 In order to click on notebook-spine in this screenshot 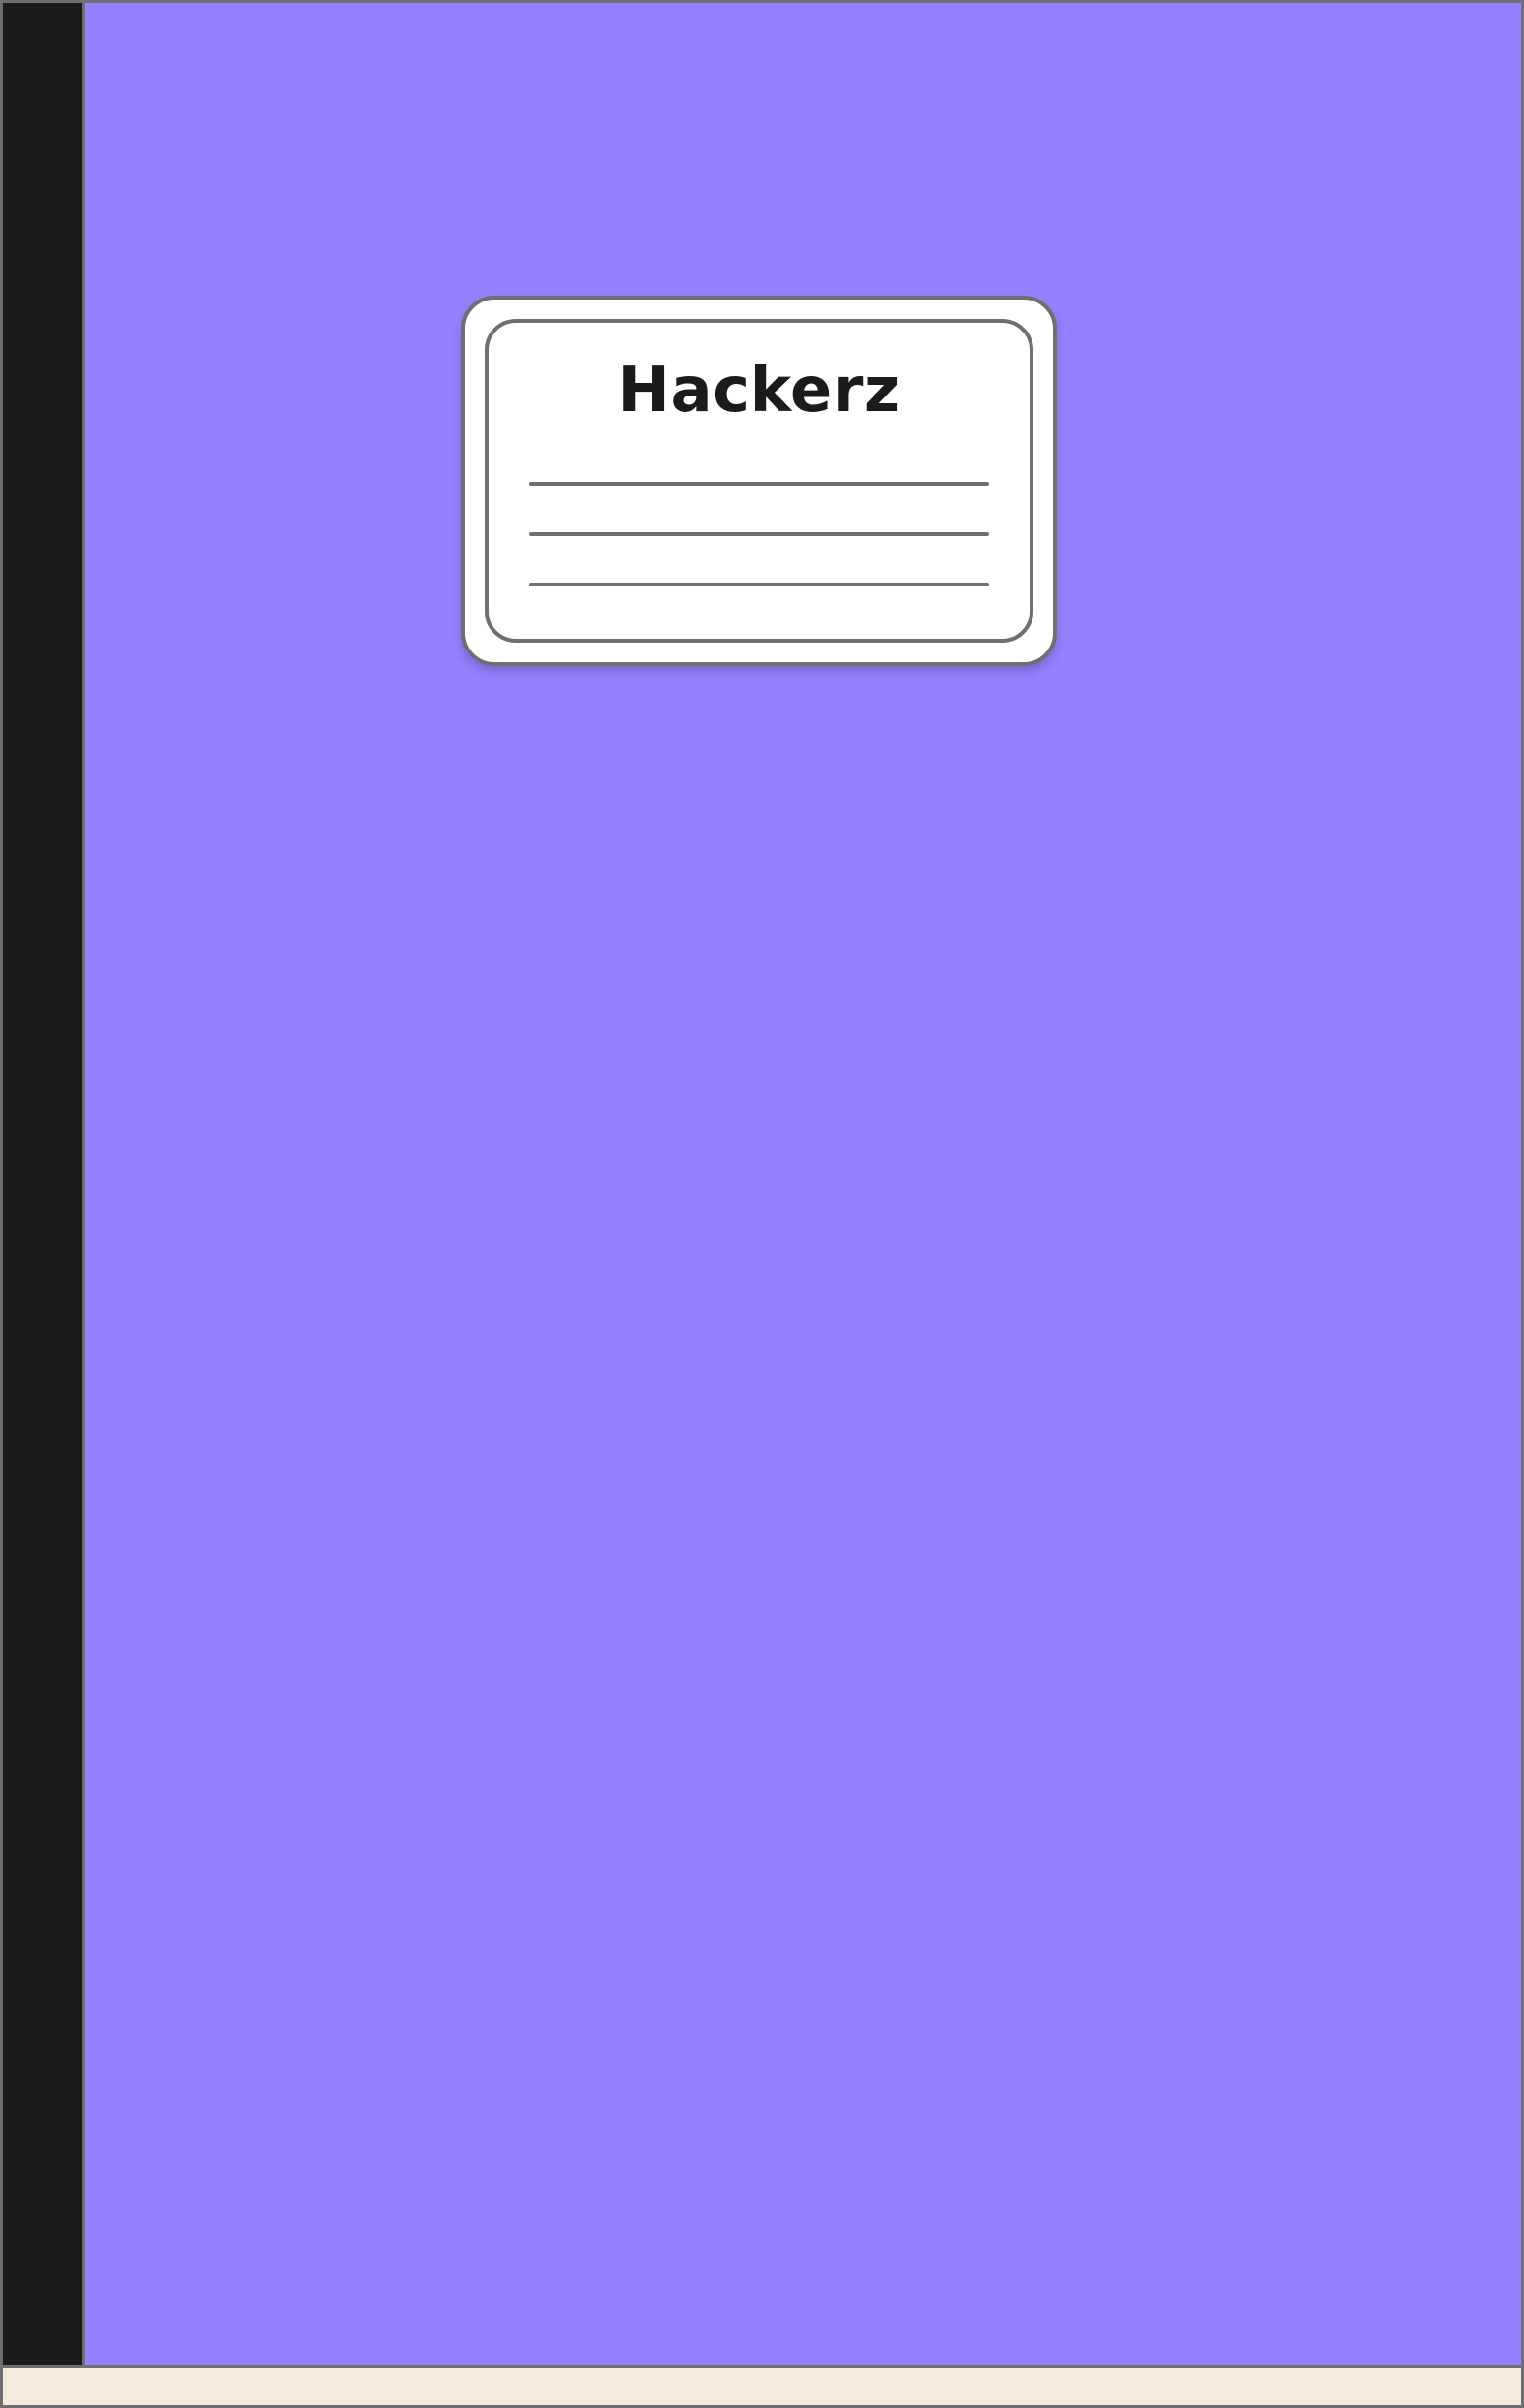, I will do `click(44, 1184)`.